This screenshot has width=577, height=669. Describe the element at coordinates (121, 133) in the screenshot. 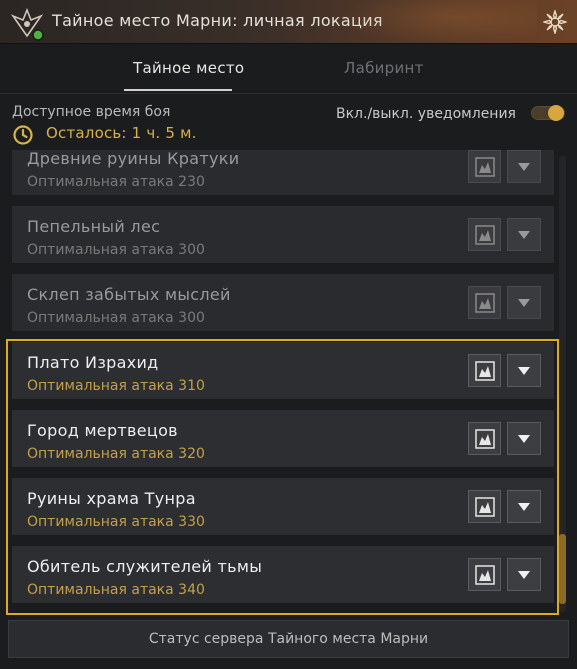

I see `remaining-time: Осталось: 1 ч. 5 м.` at that location.